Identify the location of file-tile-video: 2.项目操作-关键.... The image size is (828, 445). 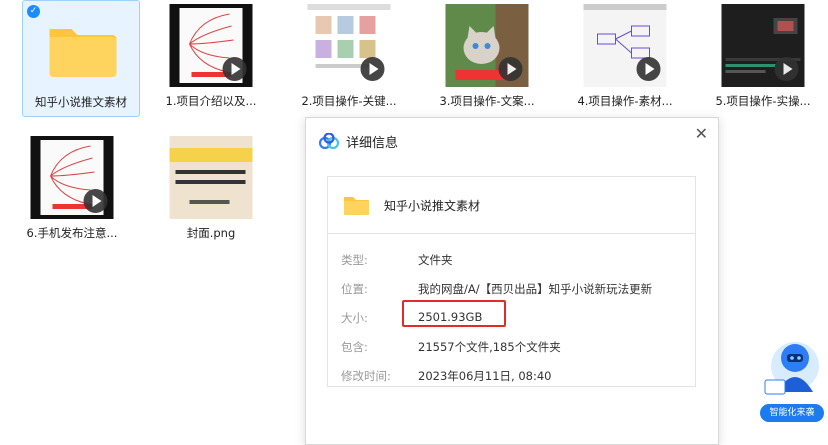
(349, 58).